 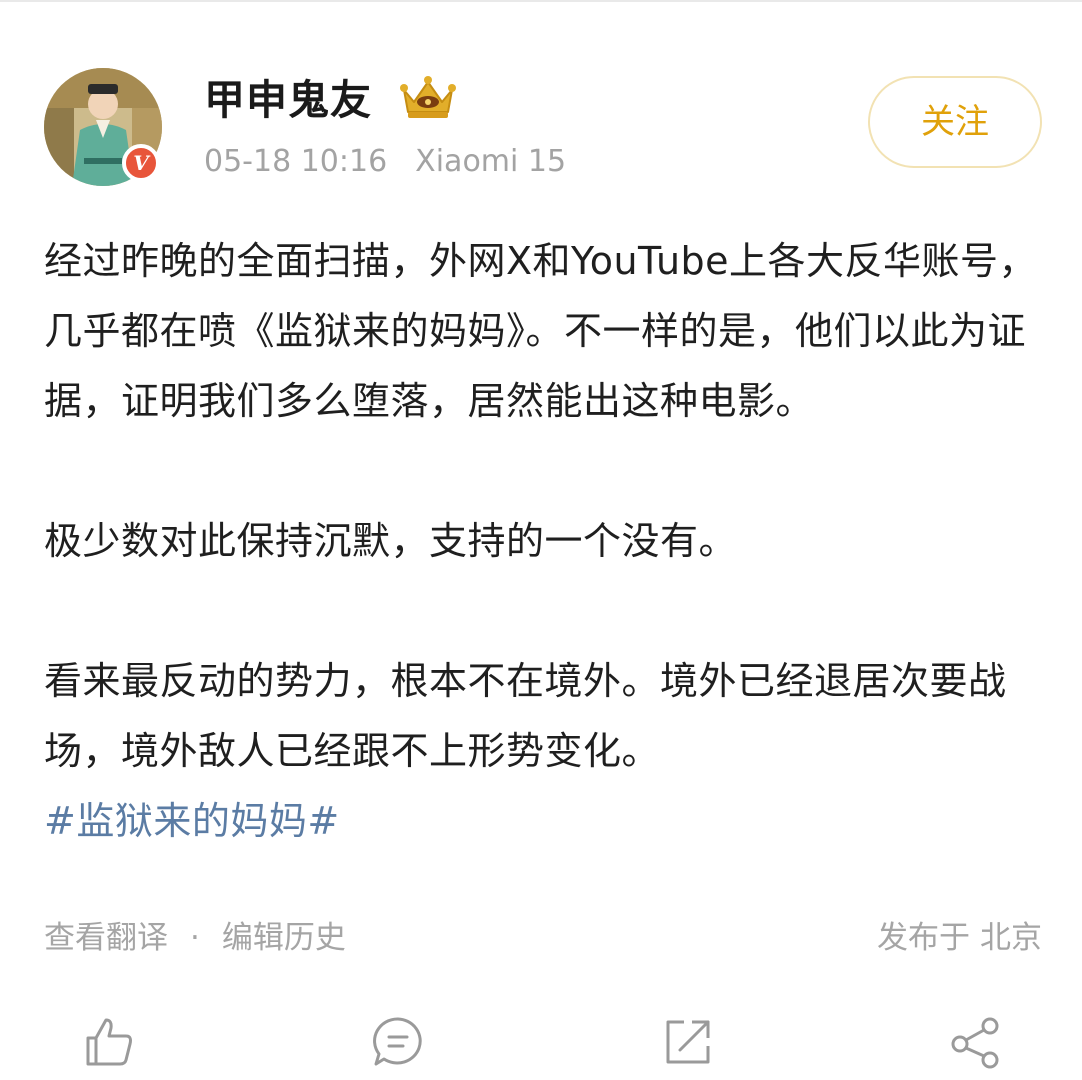 I want to click on repost-button, so click(x=688, y=1042).